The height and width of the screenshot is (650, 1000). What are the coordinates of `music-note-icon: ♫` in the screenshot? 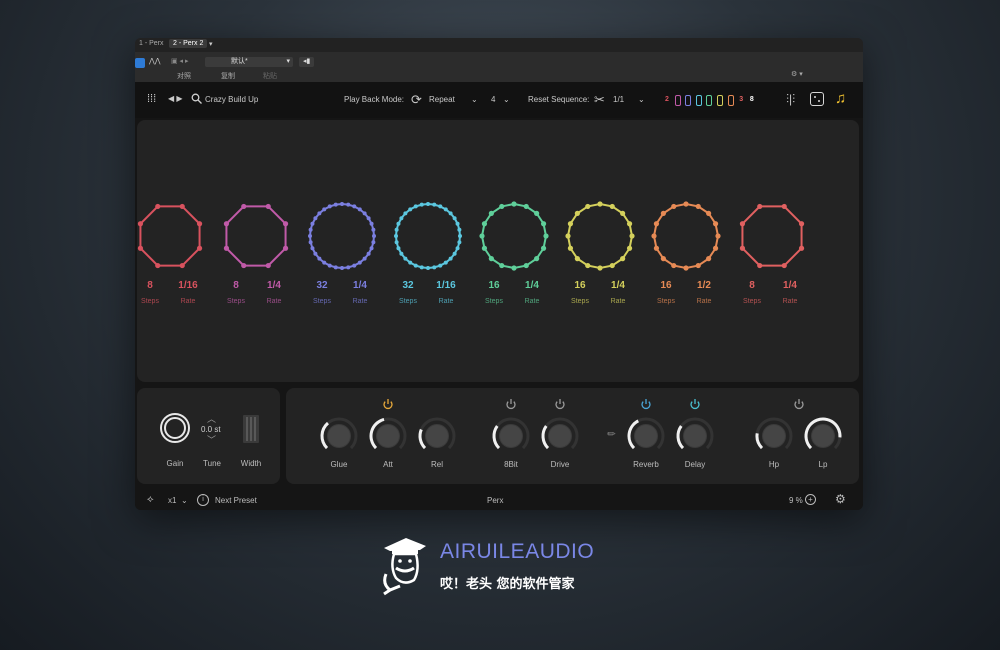 It's located at (840, 98).